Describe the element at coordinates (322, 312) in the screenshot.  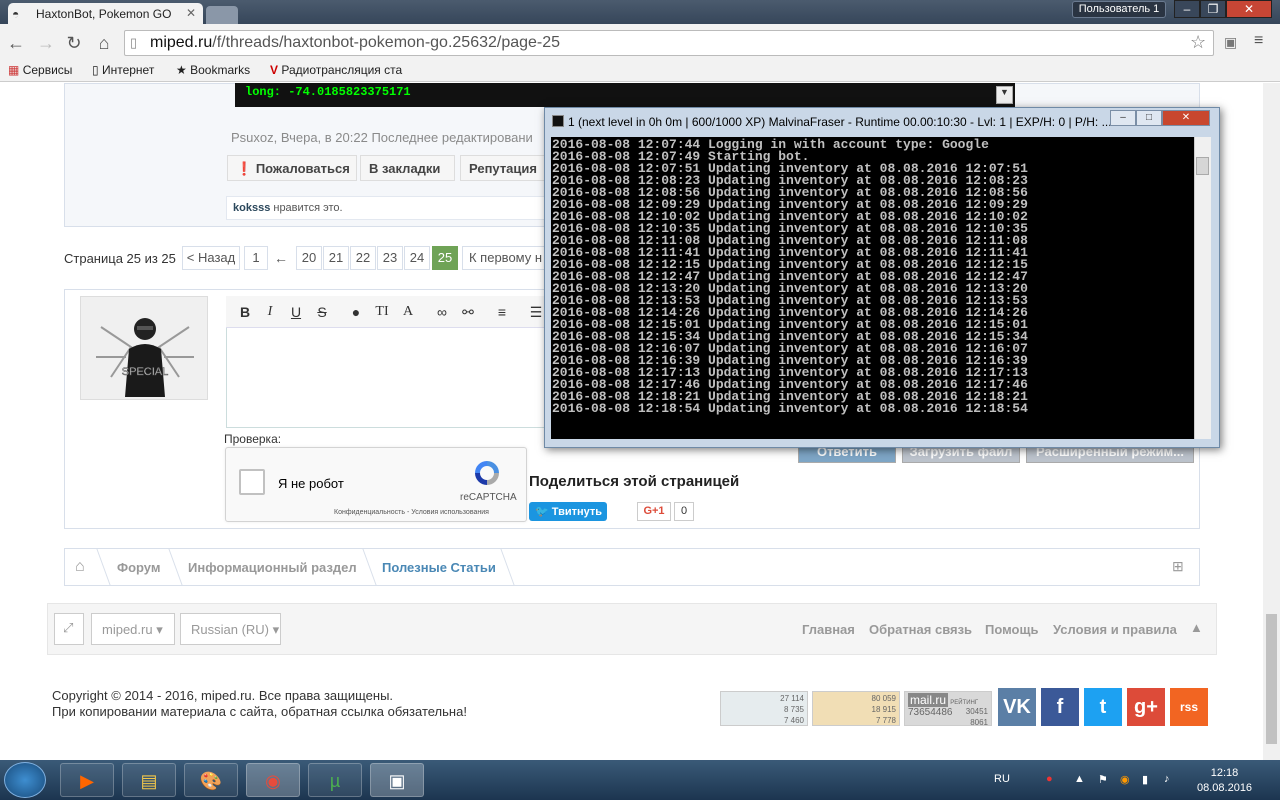
I see `strikethrough-icon: S` at that location.